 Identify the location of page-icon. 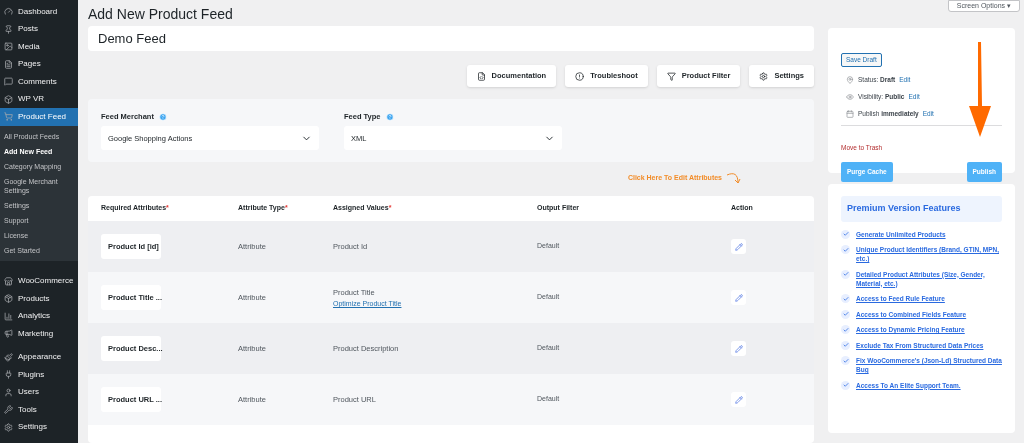
(8, 64).